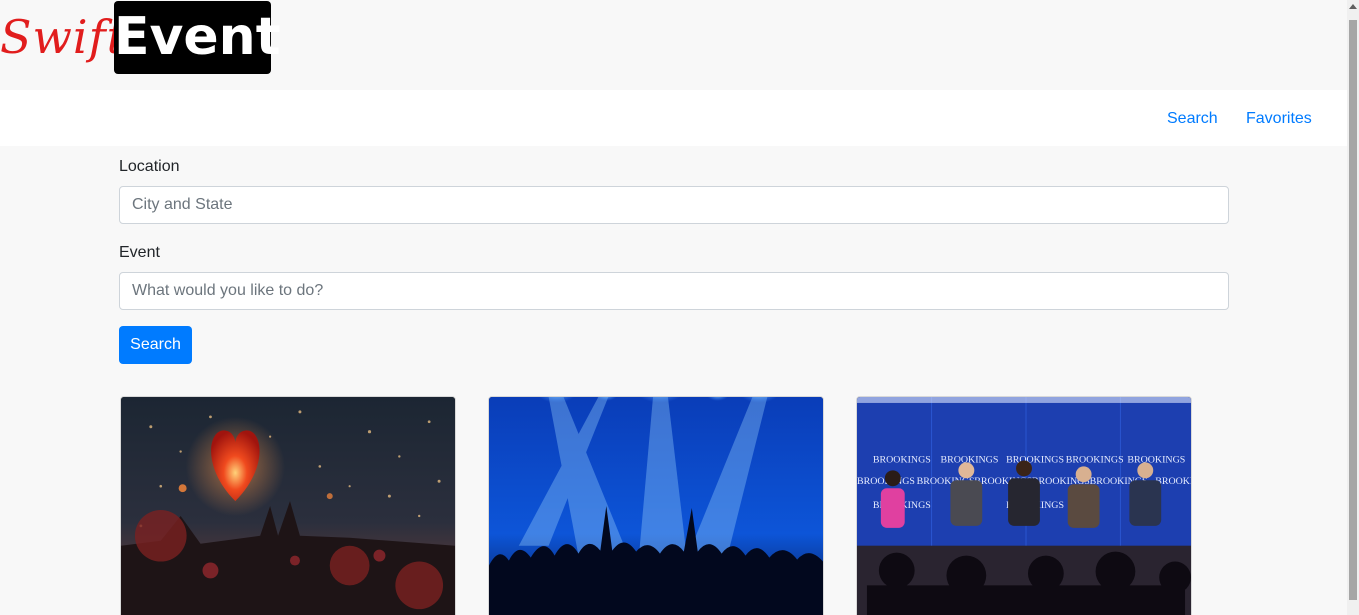  Describe the element at coordinates (139, 252) in the screenshot. I see `event-label: Event` at that location.